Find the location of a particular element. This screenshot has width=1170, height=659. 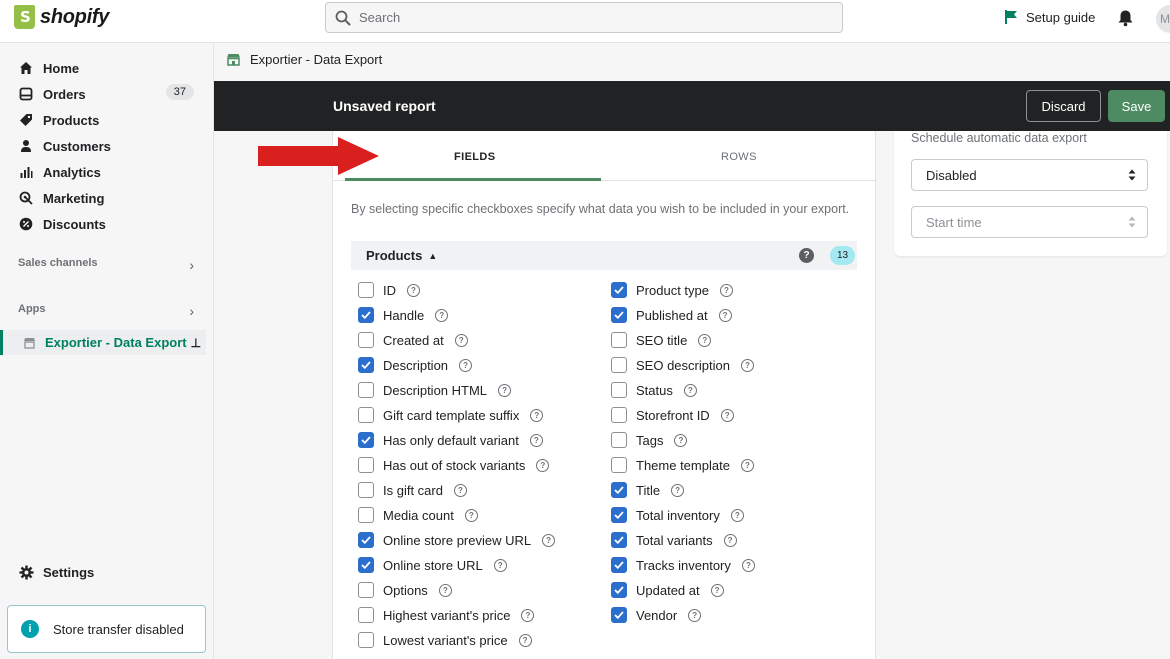

field-checkbox-row: Gift card template suffix? is located at coordinates (451, 415).